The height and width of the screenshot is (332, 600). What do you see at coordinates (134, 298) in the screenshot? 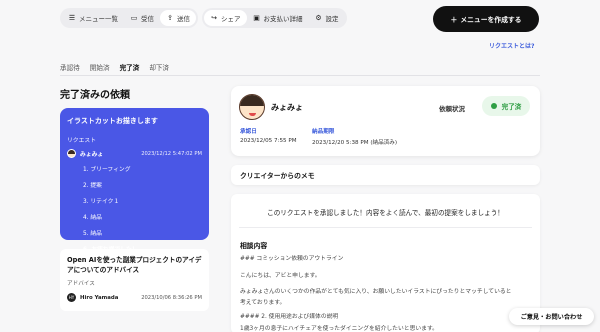
I see `request-card-user: HY Hiro Yamada 2023/10/06 8:36:26 PM` at bounding box center [134, 298].